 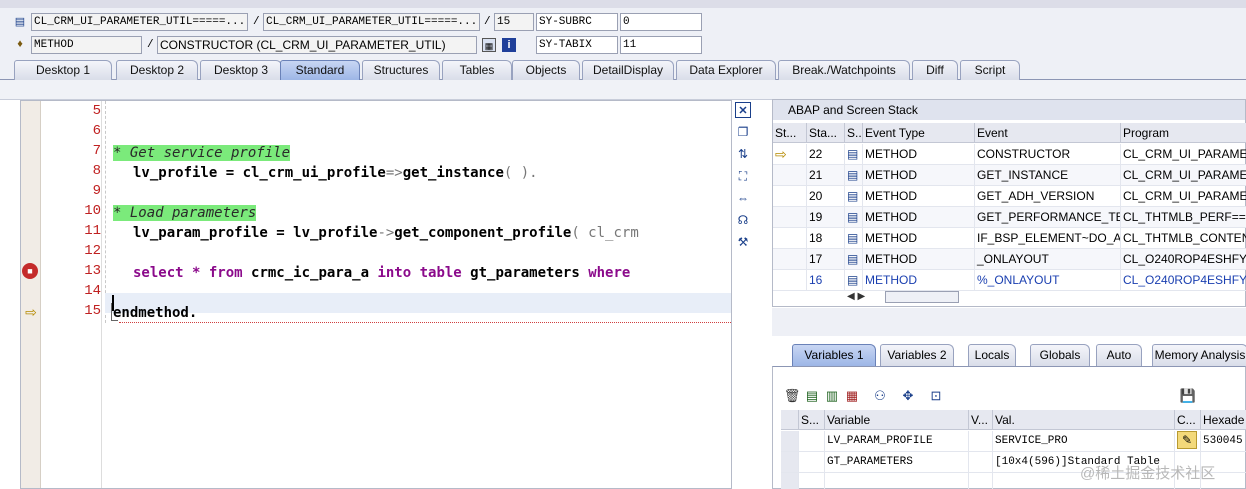 I want to click on sy-tabix-label: SY-TABIX, so click(x=577, y=45).